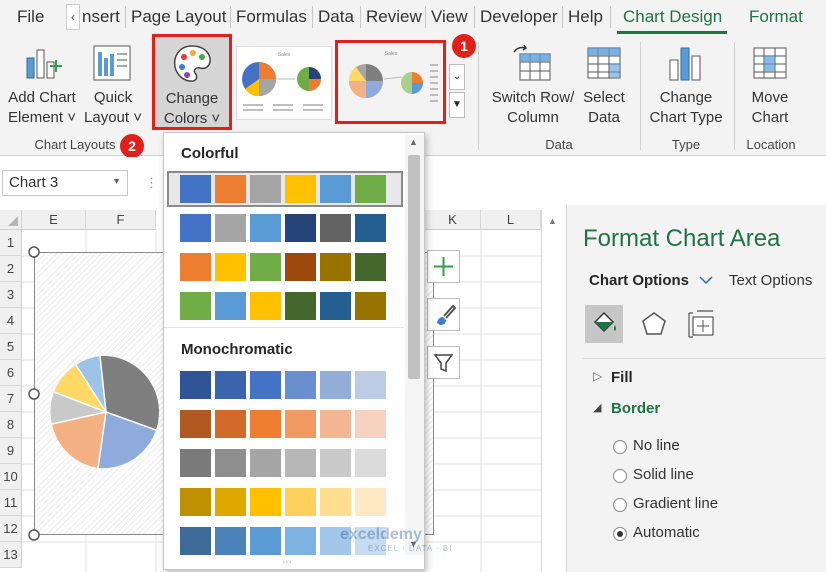 This screenshot has width=826, height=572. What do you see at coordinates (443, 266) in the screenshot?
I see `chart-elements-button` at bounding box center [443, 266].